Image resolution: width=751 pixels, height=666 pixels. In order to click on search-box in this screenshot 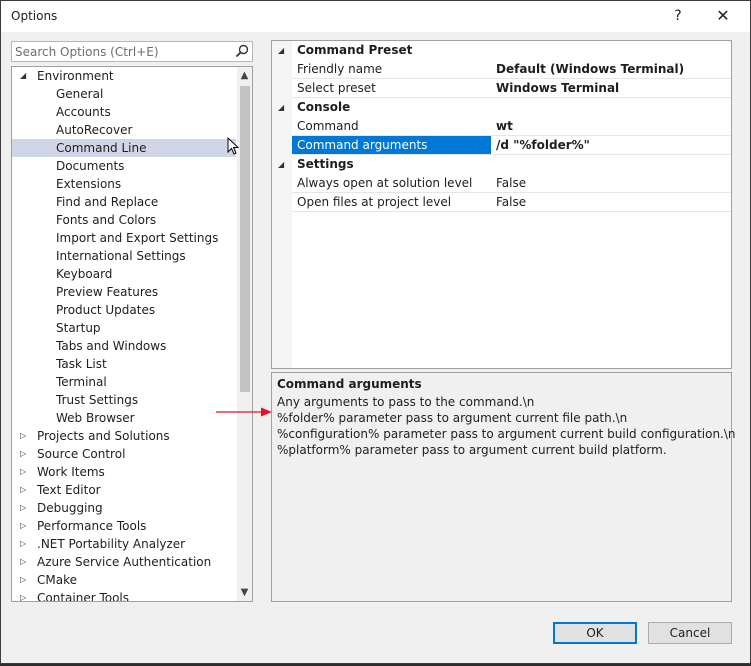, I will do `click(132, 51)`.